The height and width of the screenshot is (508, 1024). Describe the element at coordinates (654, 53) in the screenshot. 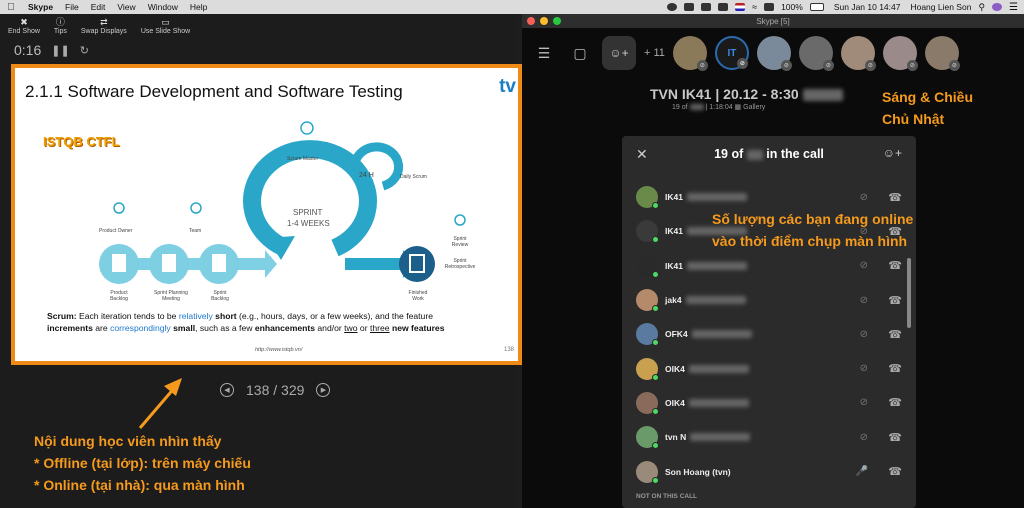

I see `more-participants-count: + 11` at that location.